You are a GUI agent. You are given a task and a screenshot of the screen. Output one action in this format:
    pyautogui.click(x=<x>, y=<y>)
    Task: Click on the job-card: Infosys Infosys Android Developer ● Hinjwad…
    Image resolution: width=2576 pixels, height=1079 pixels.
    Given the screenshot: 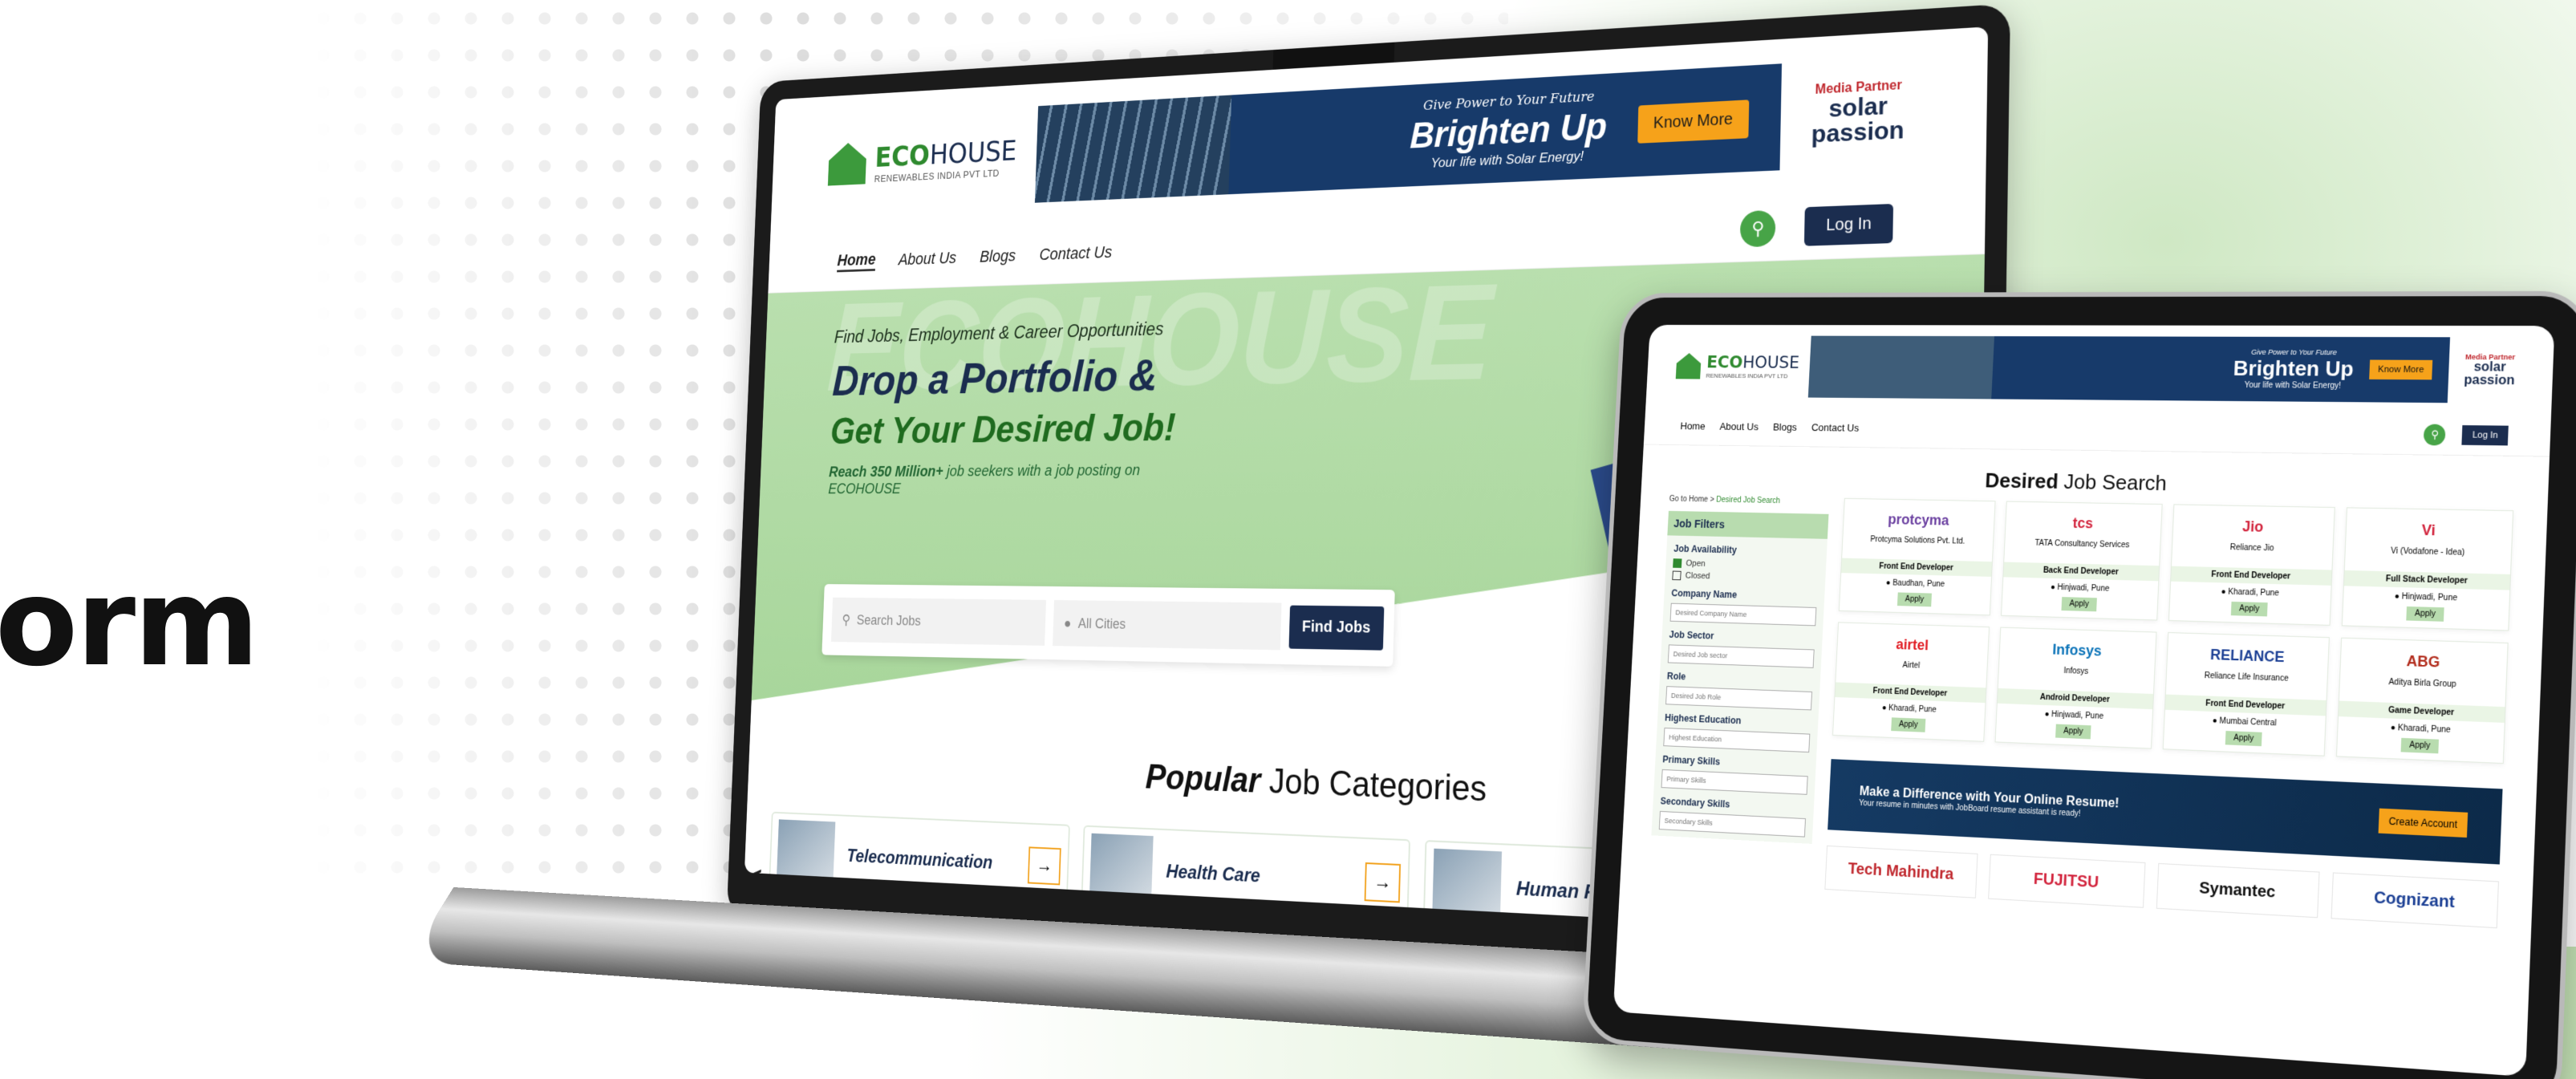 What is the action you would take?
    pyautogui.click(x=2075, y=688)
    